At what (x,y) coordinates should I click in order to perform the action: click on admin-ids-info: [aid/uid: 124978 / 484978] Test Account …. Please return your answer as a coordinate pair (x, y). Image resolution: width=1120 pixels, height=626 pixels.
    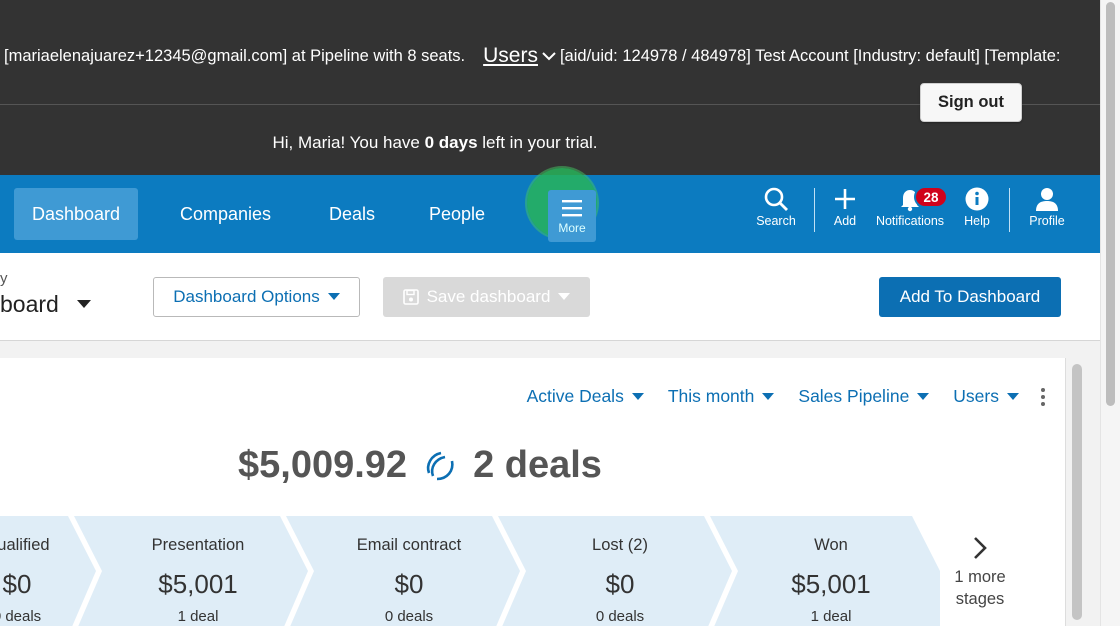
    Looking at the image, I should click on (810, 55).